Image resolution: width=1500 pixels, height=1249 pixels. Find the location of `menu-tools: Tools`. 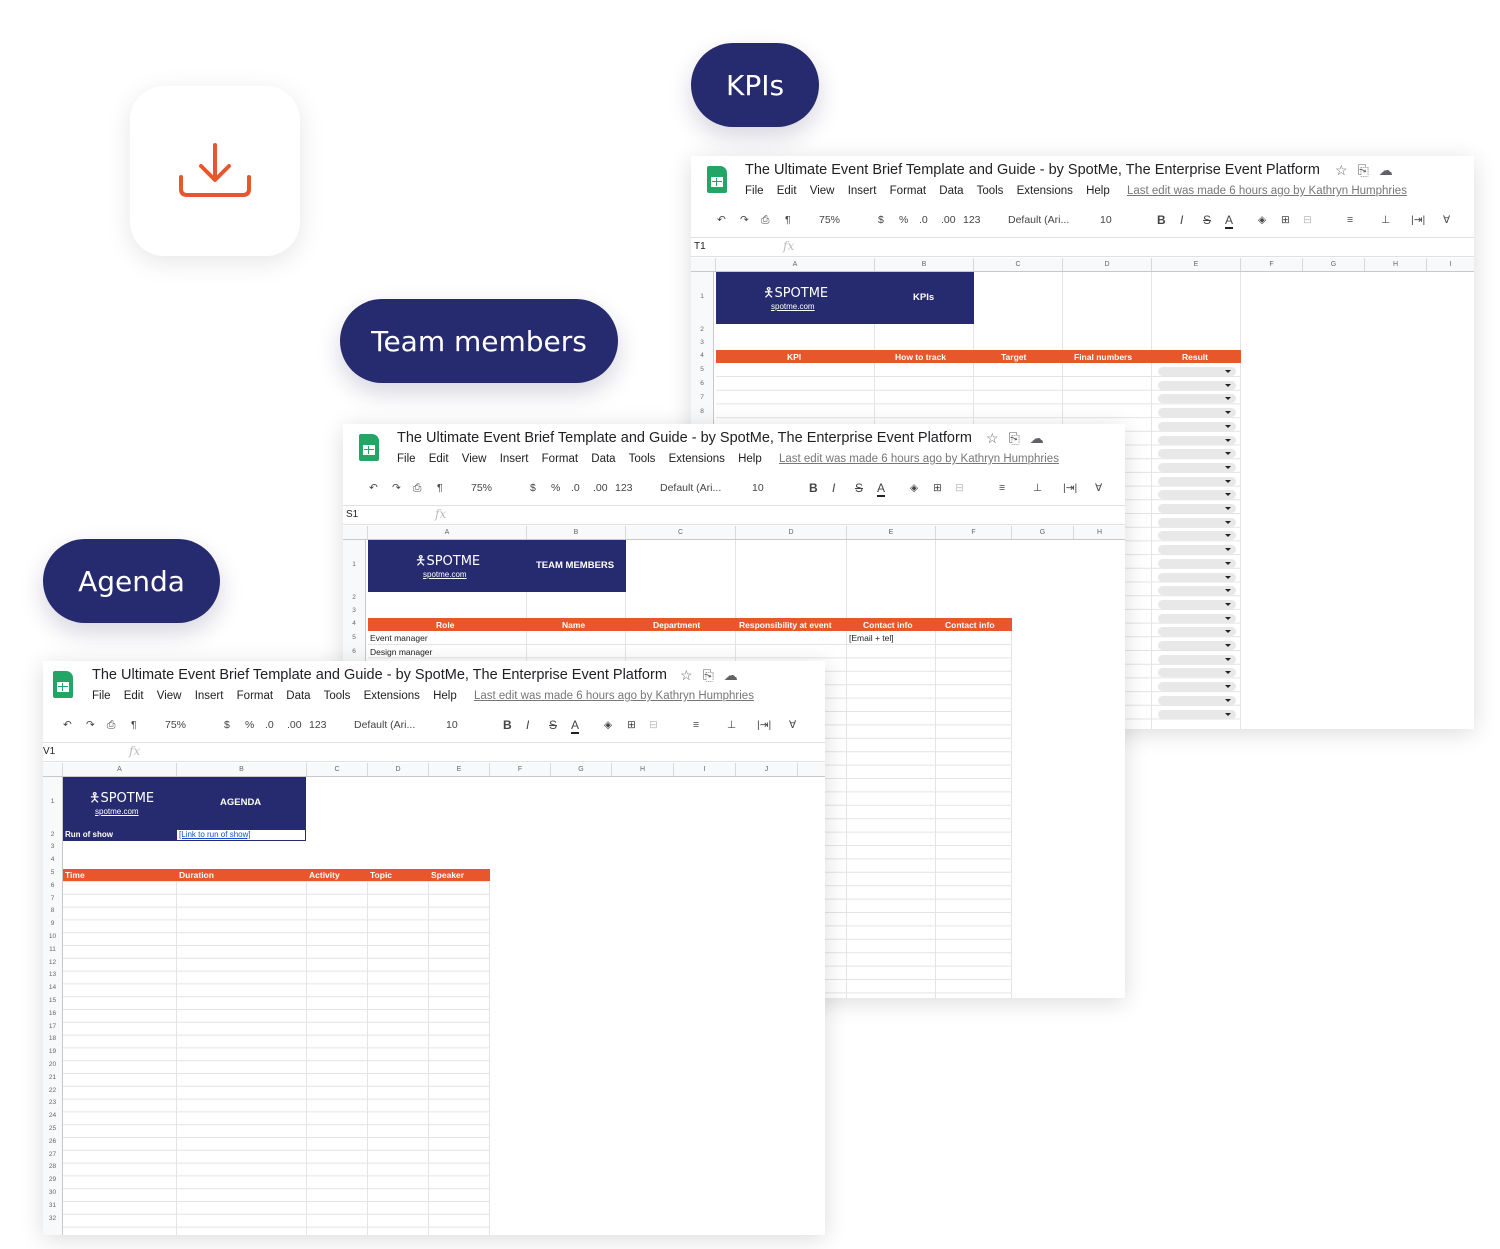

menu-tools: Tools is located at coordinates (990, 191).